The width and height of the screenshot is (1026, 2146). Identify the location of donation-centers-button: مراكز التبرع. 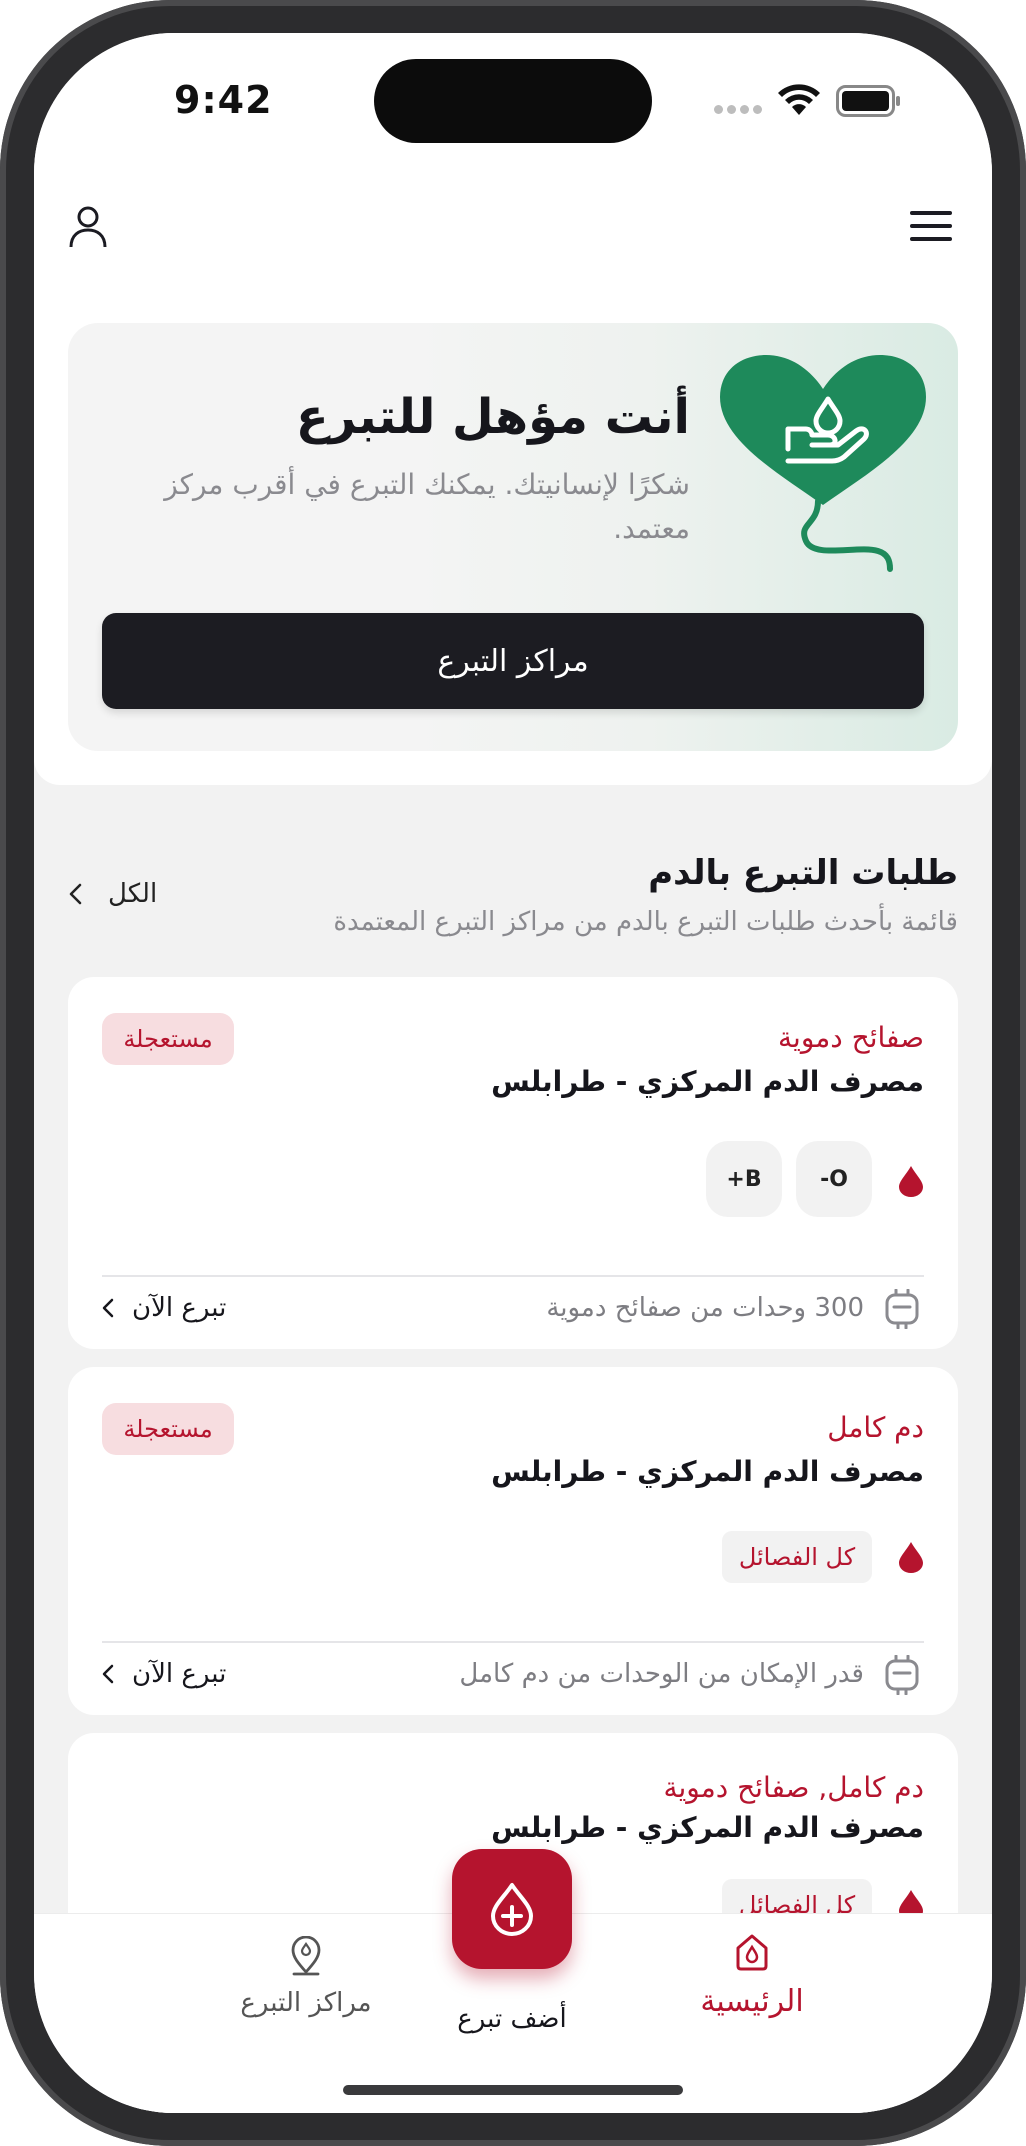
(513, 661).